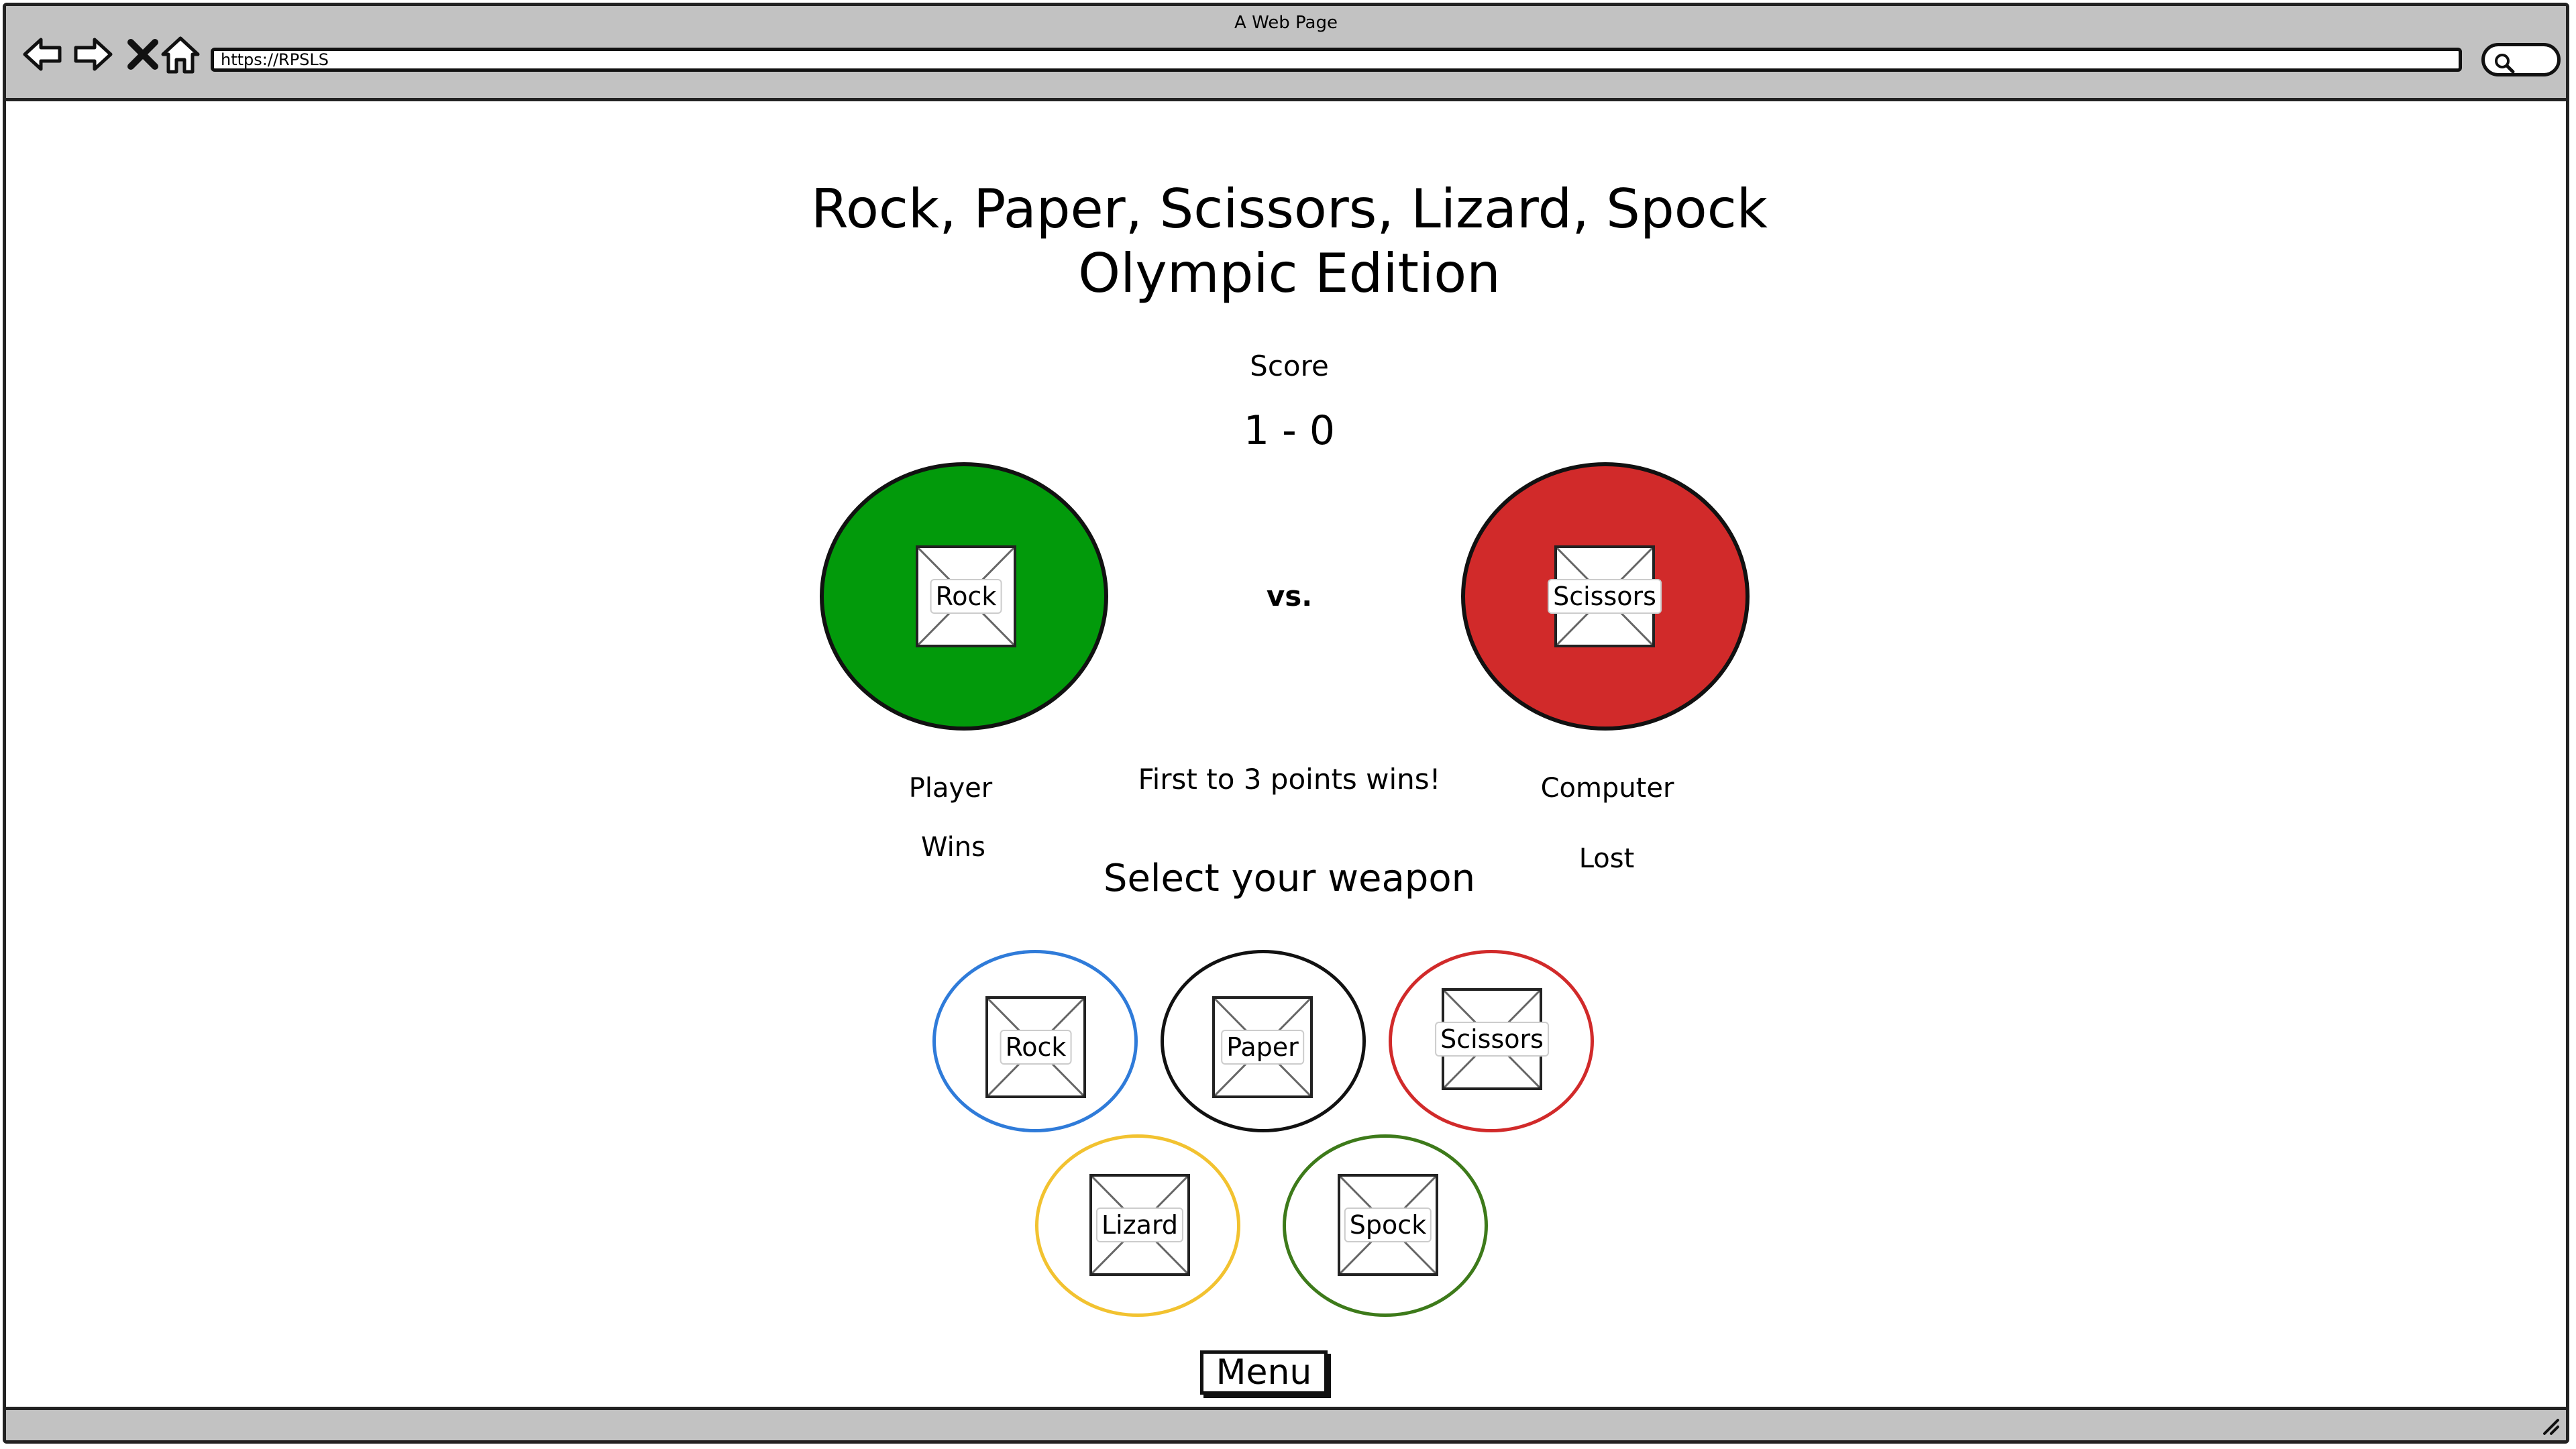 The height and width of the screenshot is (1449, 2576). I want to click on weapon-label: Rock, so click(1036, 1047).